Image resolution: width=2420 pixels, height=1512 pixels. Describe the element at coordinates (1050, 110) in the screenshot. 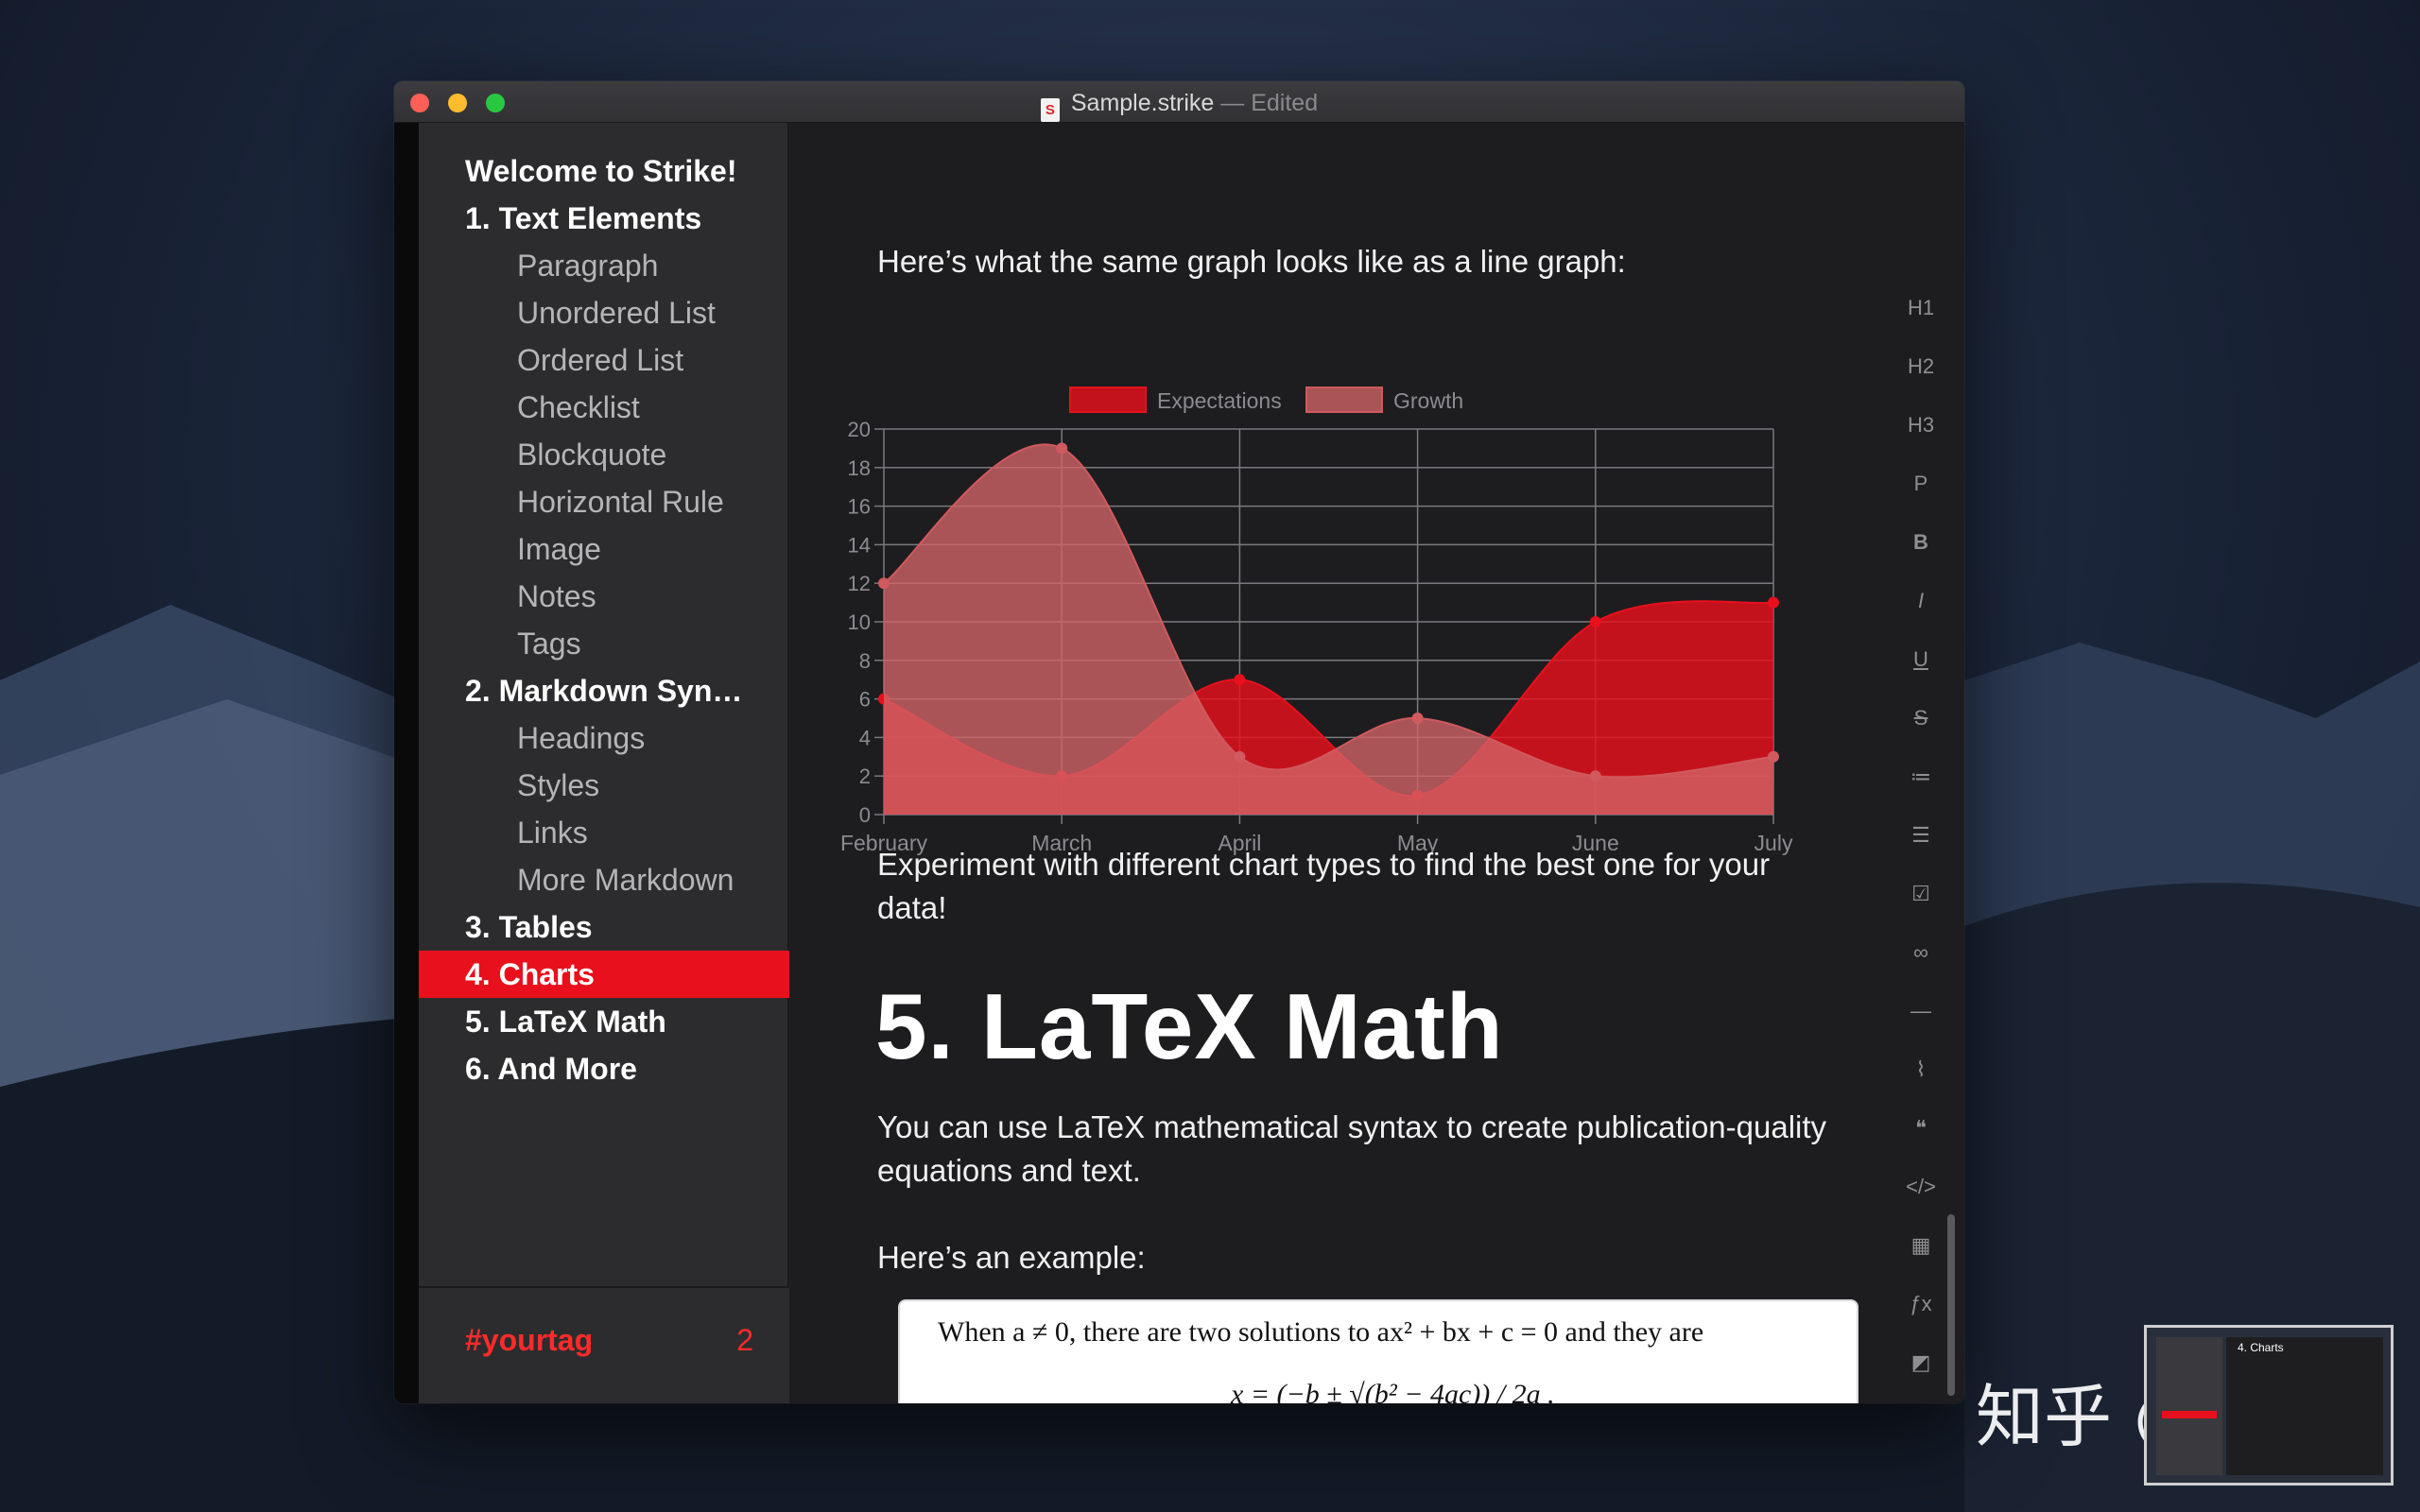

I see `document-icon: S` at that location.